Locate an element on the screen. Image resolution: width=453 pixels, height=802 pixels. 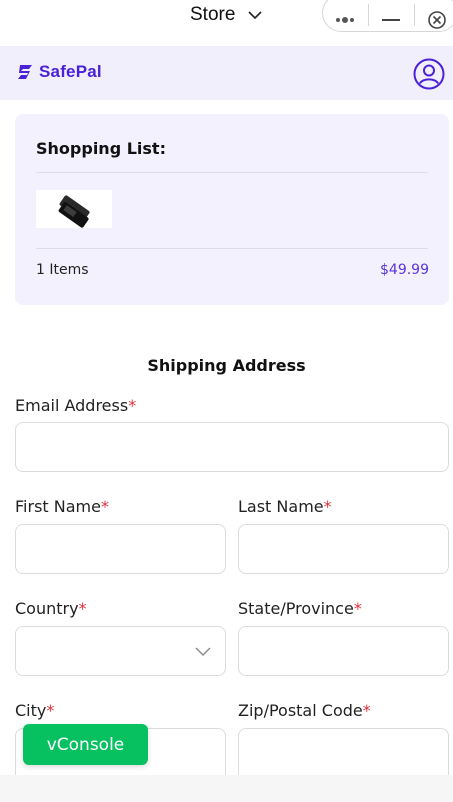
country-label: Country* is located at coordinates (51, 608).